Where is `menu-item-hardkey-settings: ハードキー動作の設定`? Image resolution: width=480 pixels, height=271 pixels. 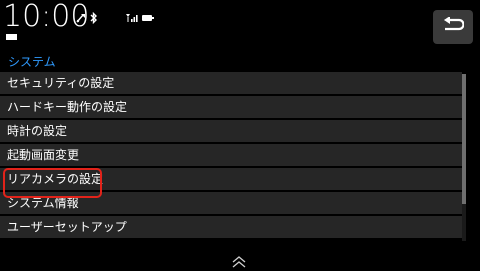 menu-item-hardkey-settings: ハードキー動作の設定 is located at coordinates (231, 107).